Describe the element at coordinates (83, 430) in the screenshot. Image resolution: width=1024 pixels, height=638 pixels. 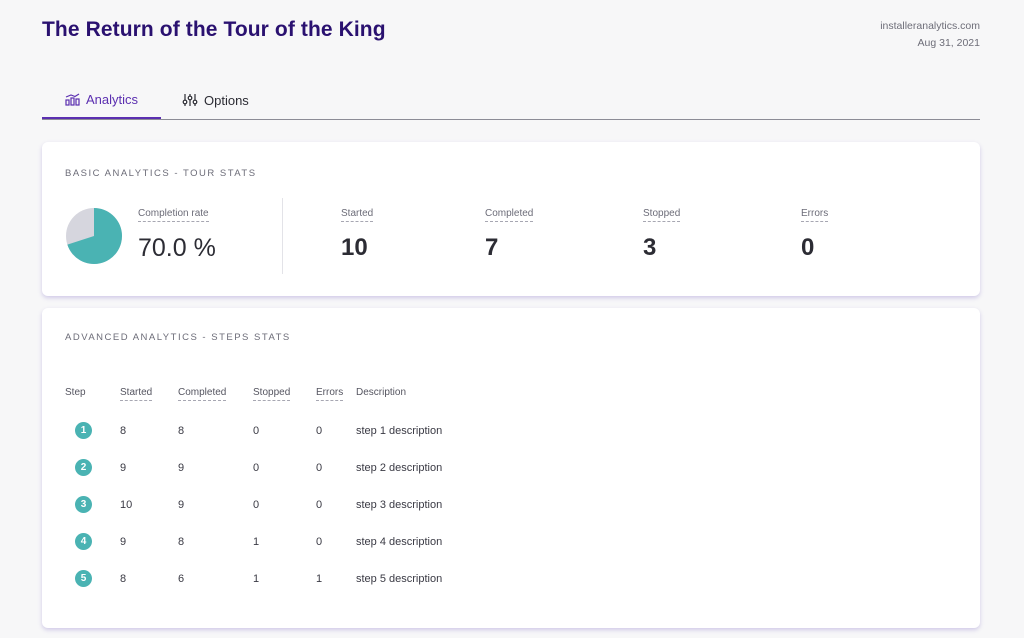
I see `step-number-badge: 1` at that location.